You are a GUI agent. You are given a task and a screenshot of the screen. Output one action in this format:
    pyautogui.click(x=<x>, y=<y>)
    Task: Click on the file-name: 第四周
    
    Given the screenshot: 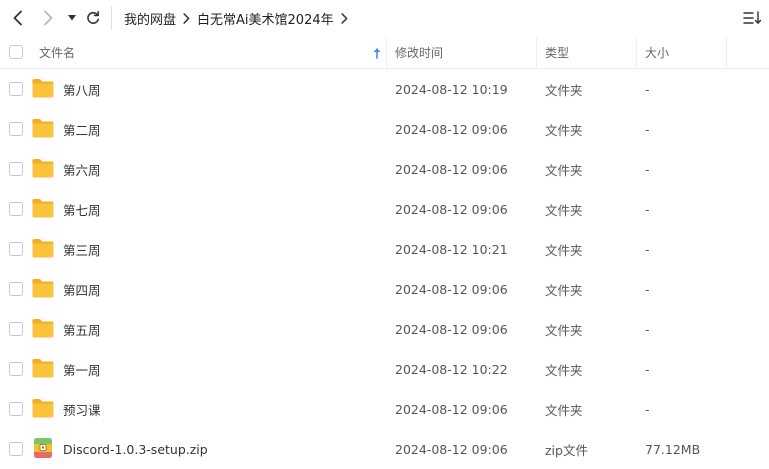 What is the action you would take?
    pyautogui.click(x=82, y=289)
    